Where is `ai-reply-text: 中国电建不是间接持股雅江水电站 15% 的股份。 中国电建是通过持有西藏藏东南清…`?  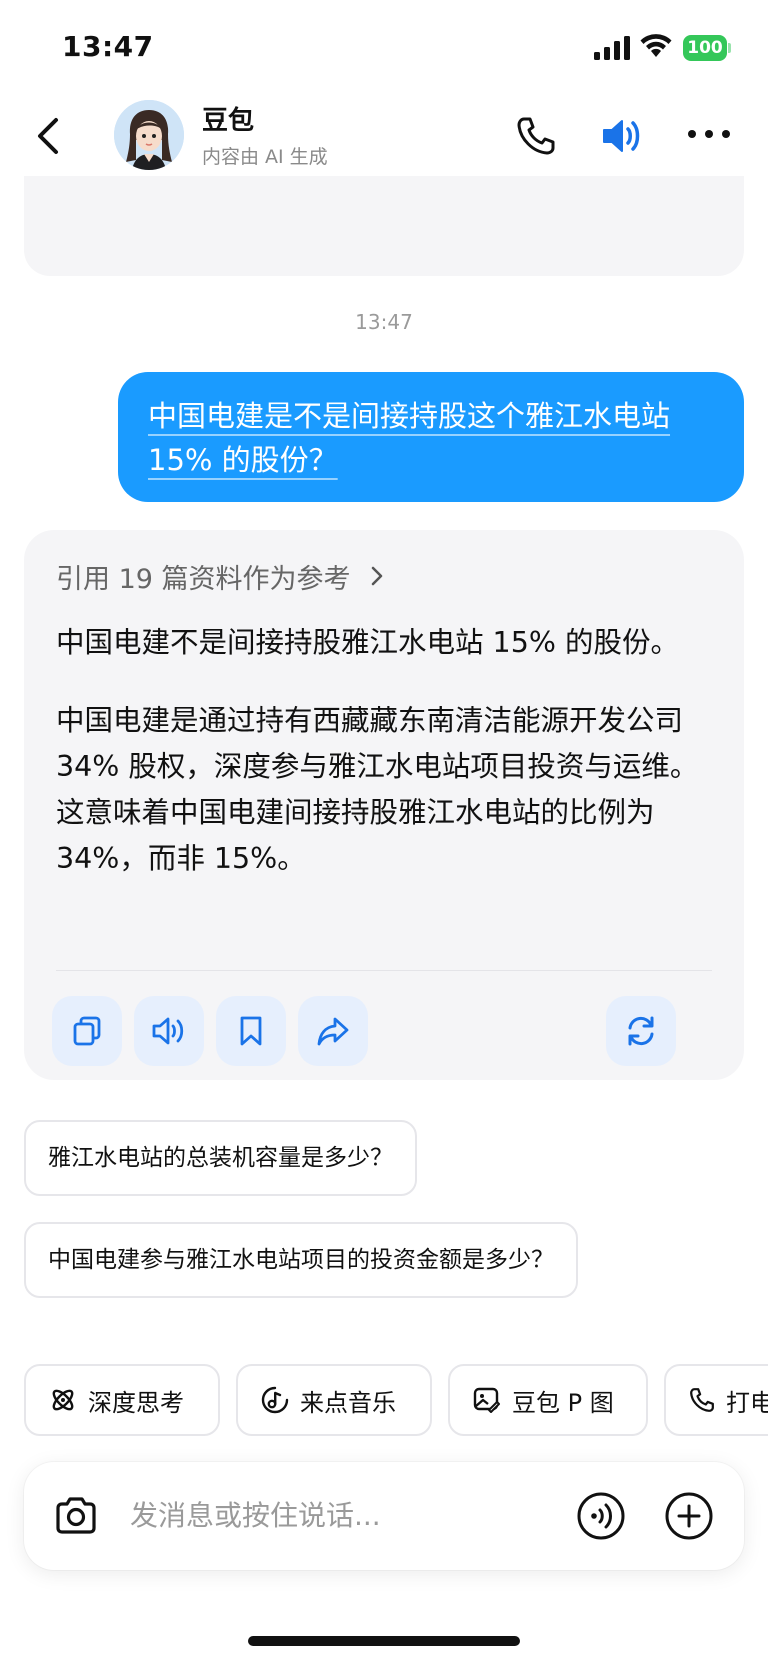
ai-reply-text: 中国电建不是间接持股雅江水电站 15% 的股份。 中国电建是通过持有西藏藏东南清… is located at coordinates (386, 751).